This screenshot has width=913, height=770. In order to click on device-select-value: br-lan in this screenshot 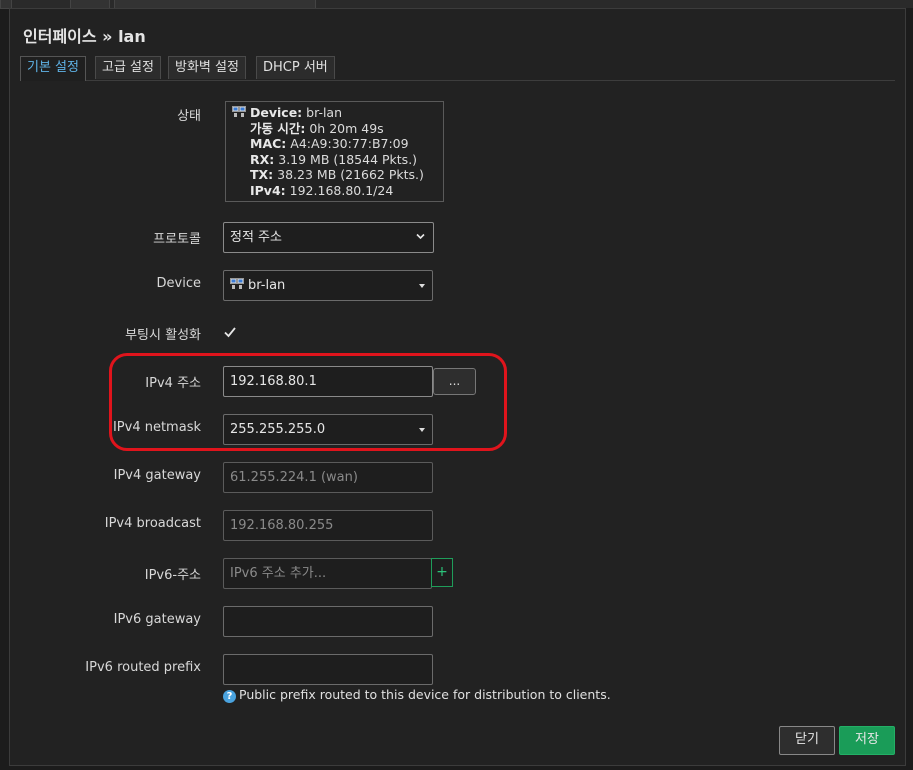, I will do `click(267, 285)`.